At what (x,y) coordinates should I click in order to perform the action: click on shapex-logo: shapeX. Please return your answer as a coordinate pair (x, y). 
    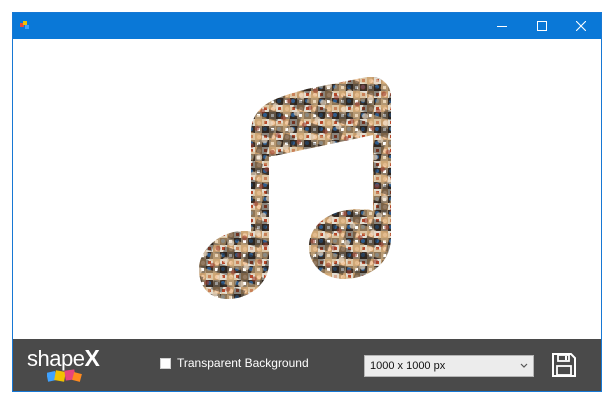
    Looking at the image, I should click on (67, 365).